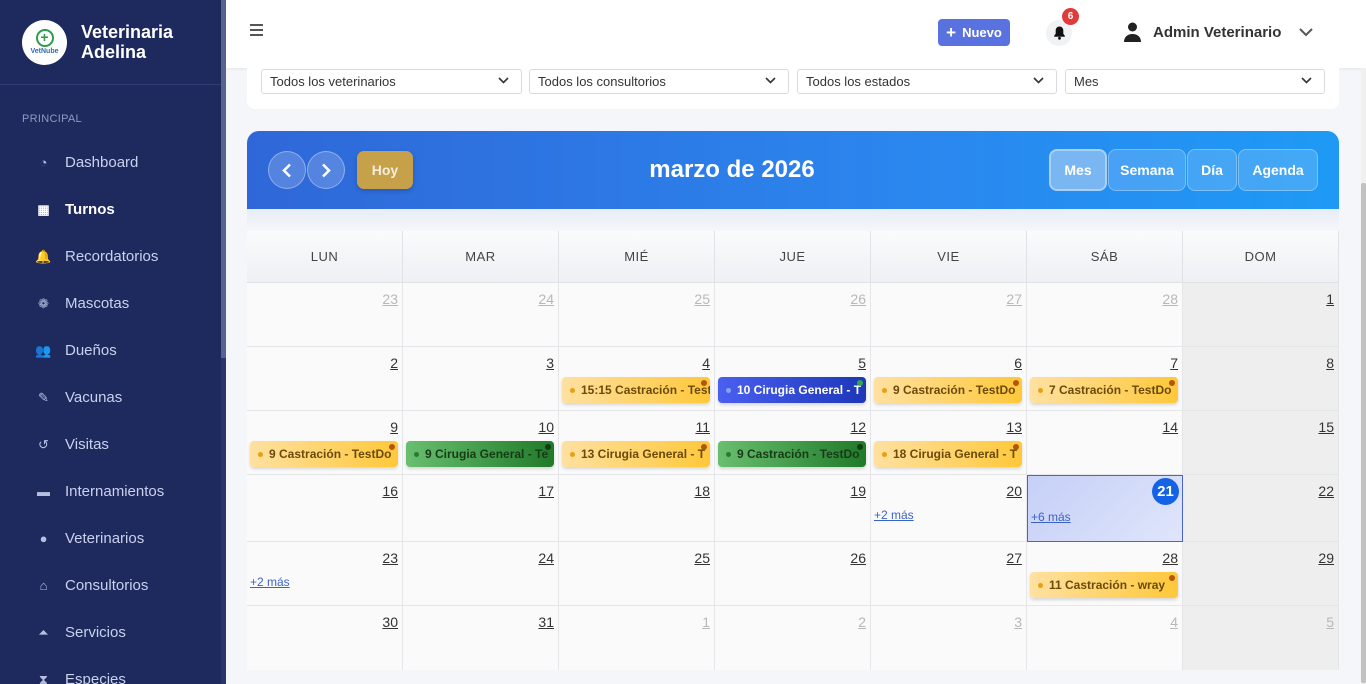  Describe the element at coordinates (1174, 363) in the screenshot. I see `day-number: 7` at that location.